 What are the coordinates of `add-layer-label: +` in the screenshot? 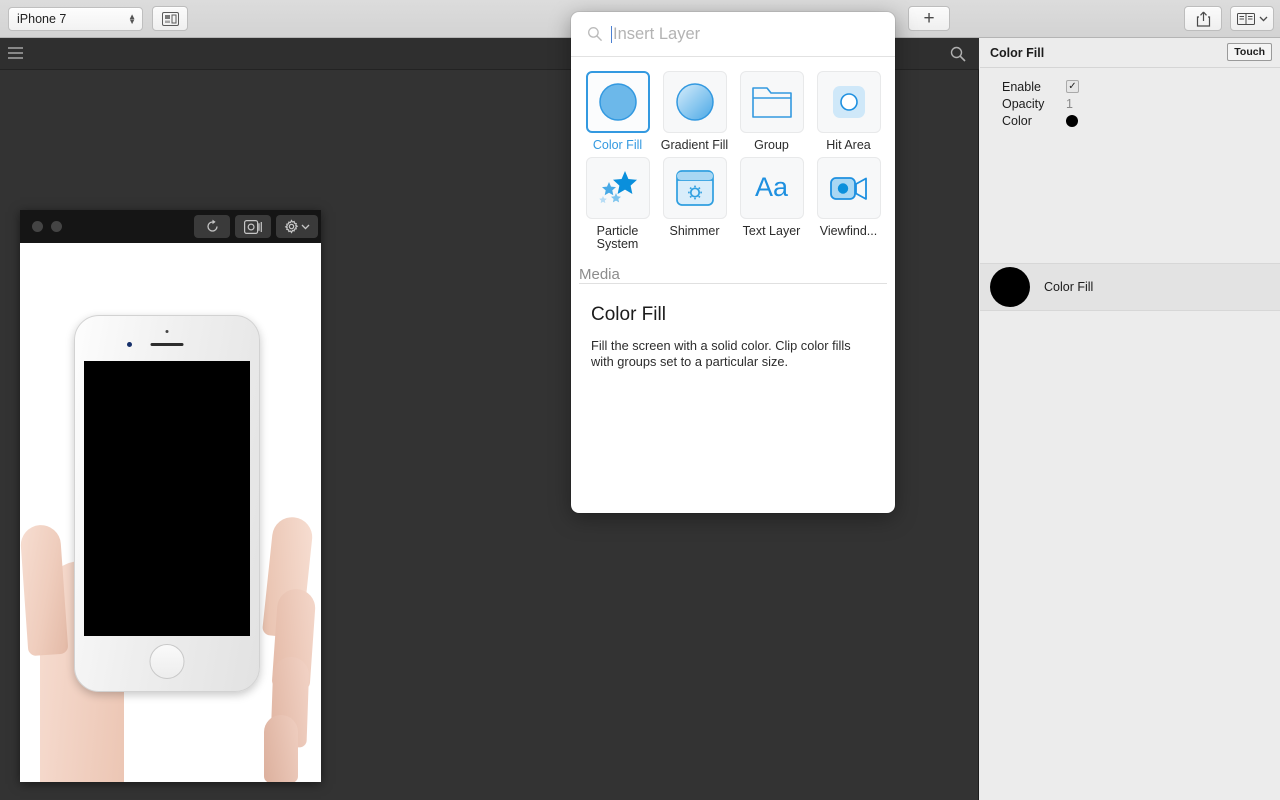 It's located at (929, 18).